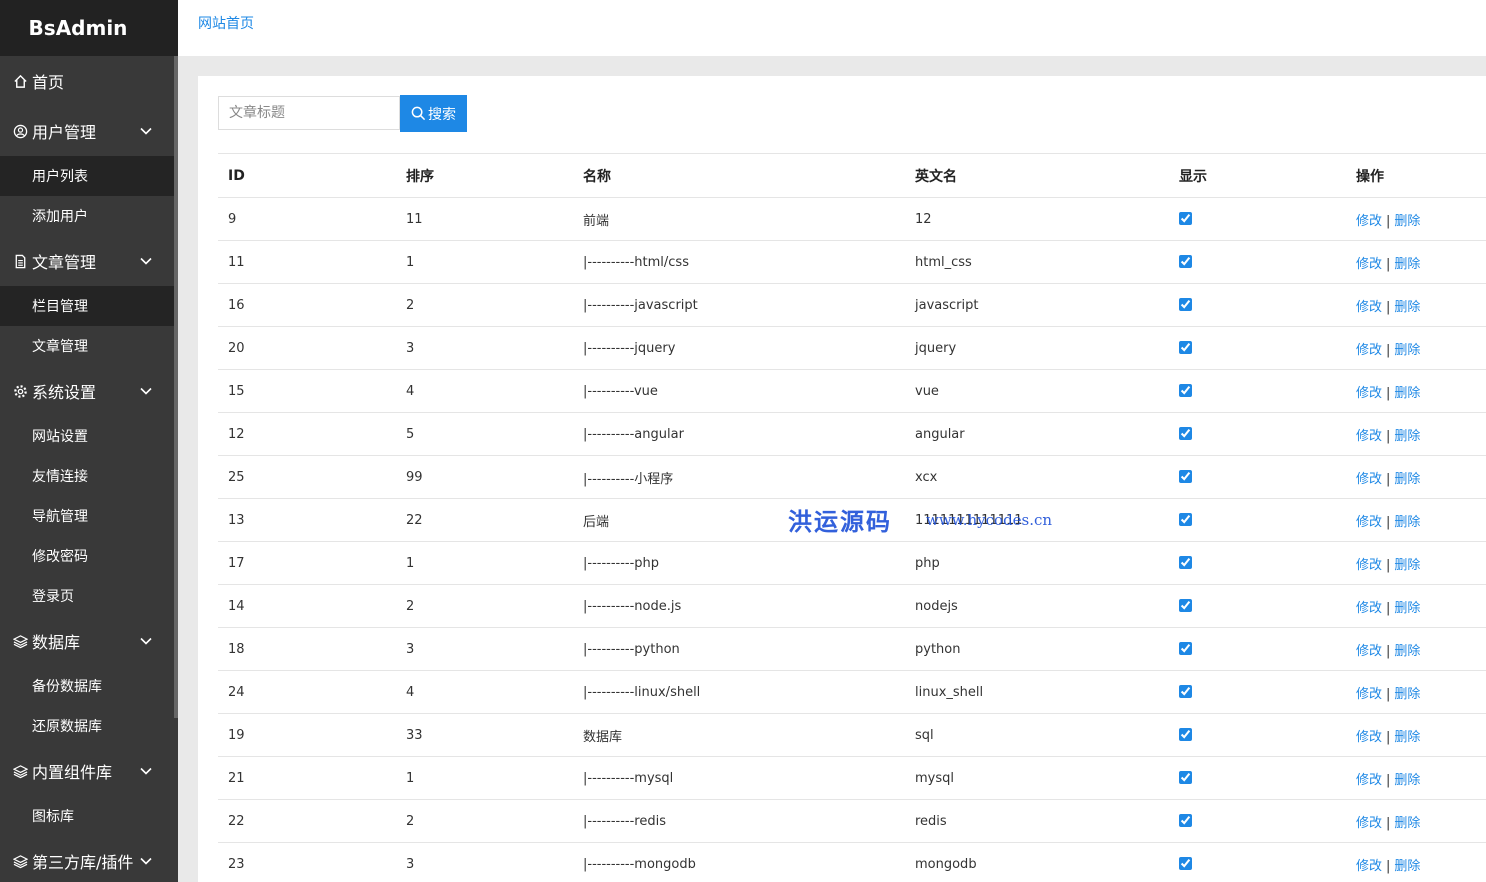 The width and height of the screenshot is (1486, 882). I want to click on sidebar-group: 系统设置, so click(87, 391).